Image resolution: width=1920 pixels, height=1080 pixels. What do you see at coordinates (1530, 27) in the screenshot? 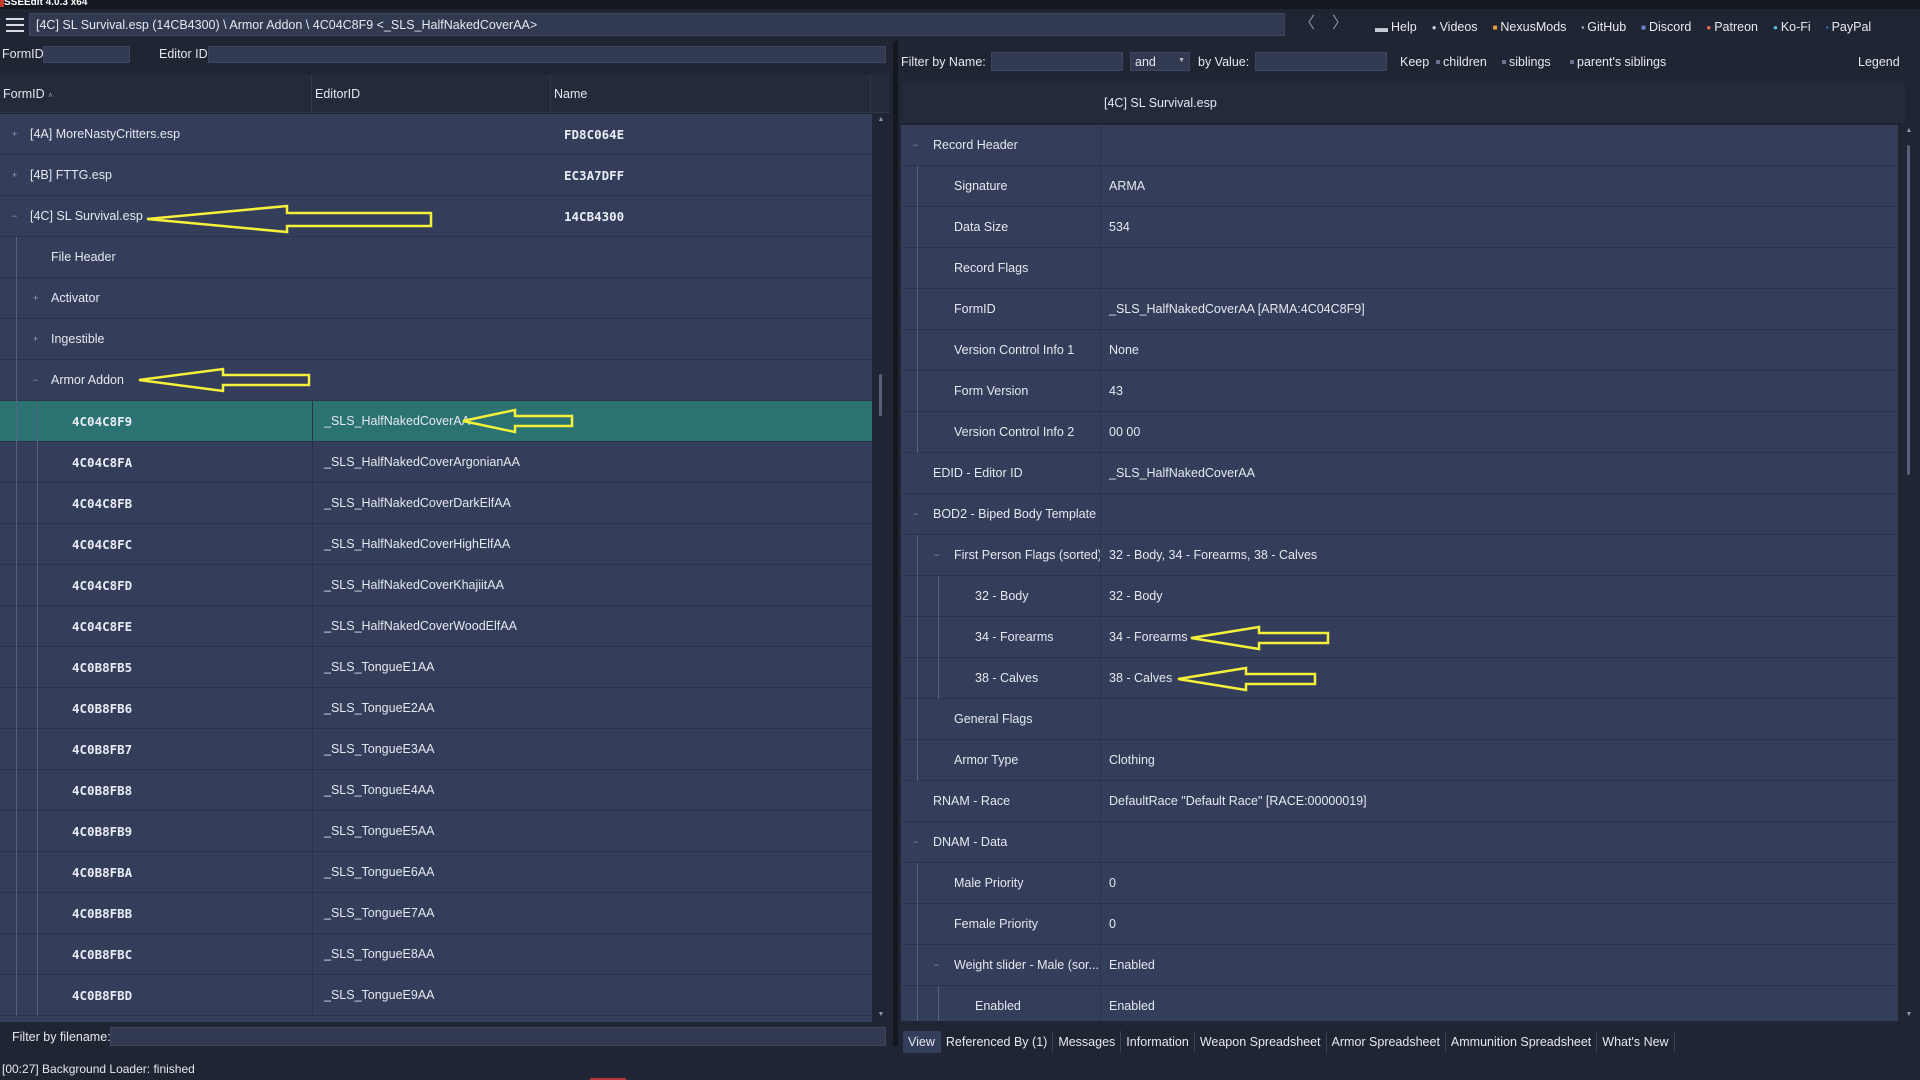
I see `link-nexusmods: ■ NexusMods` at bounding box center [1530, 27].